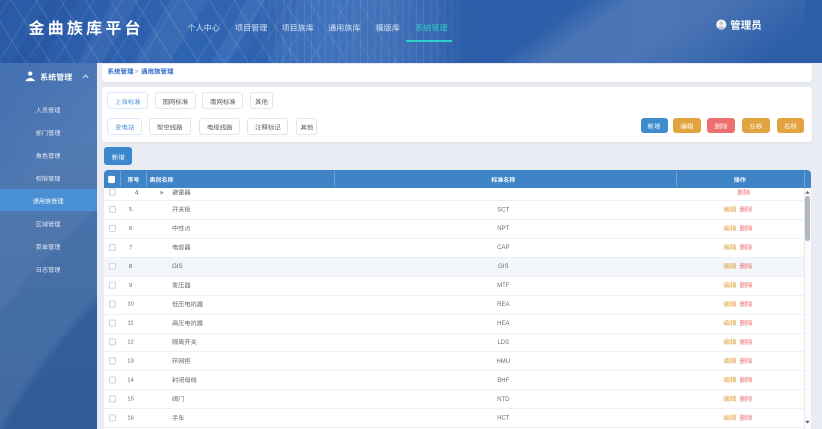 The width and height of the screenshot is (822, 429). Describe the element at coordinates (131, 324) in the screenshot. I see `svg-text: 11` at that location.